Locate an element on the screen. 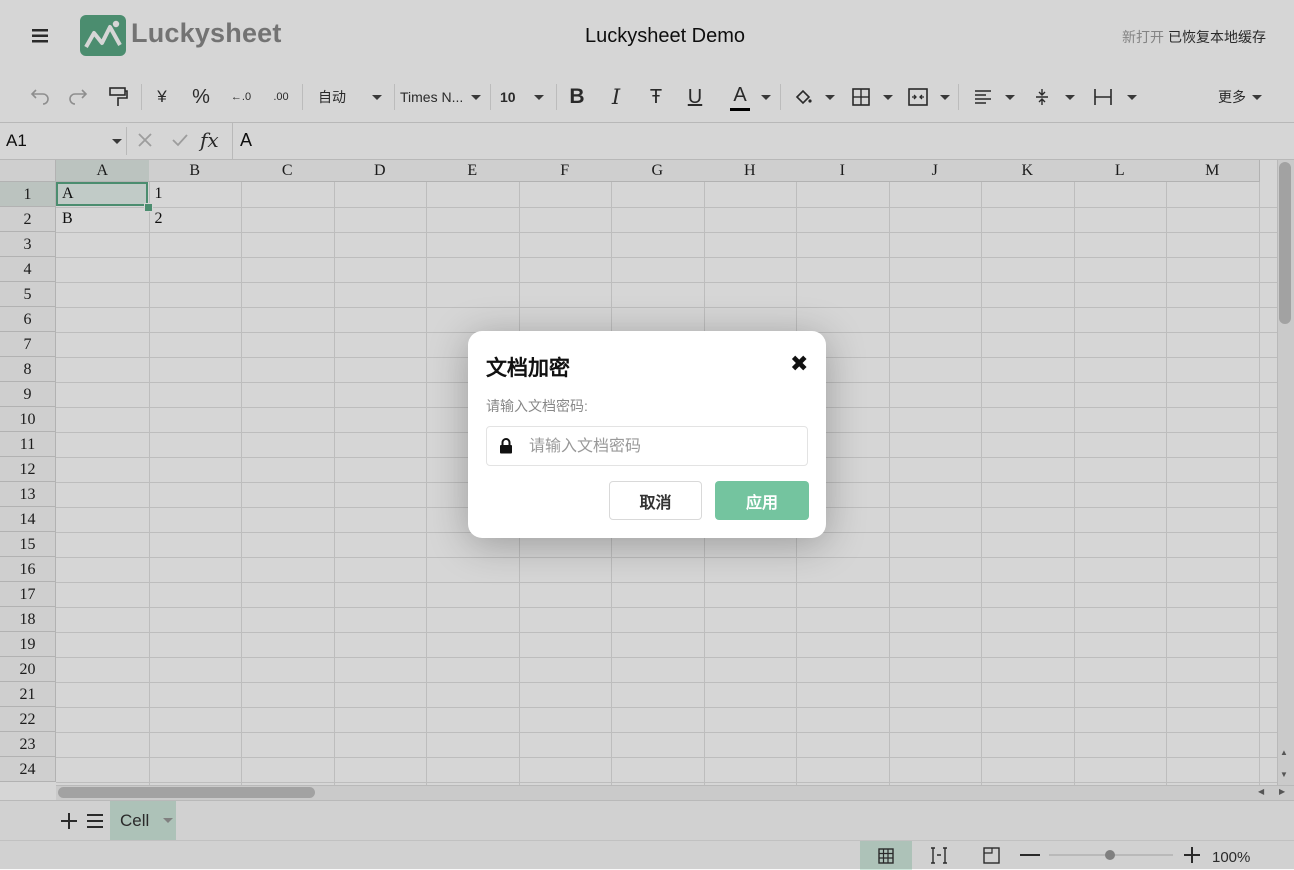 Image resolution: width=1294 pixels, height=870 pixels. cancel-button: 取消 is located at coordinates (655, 500).